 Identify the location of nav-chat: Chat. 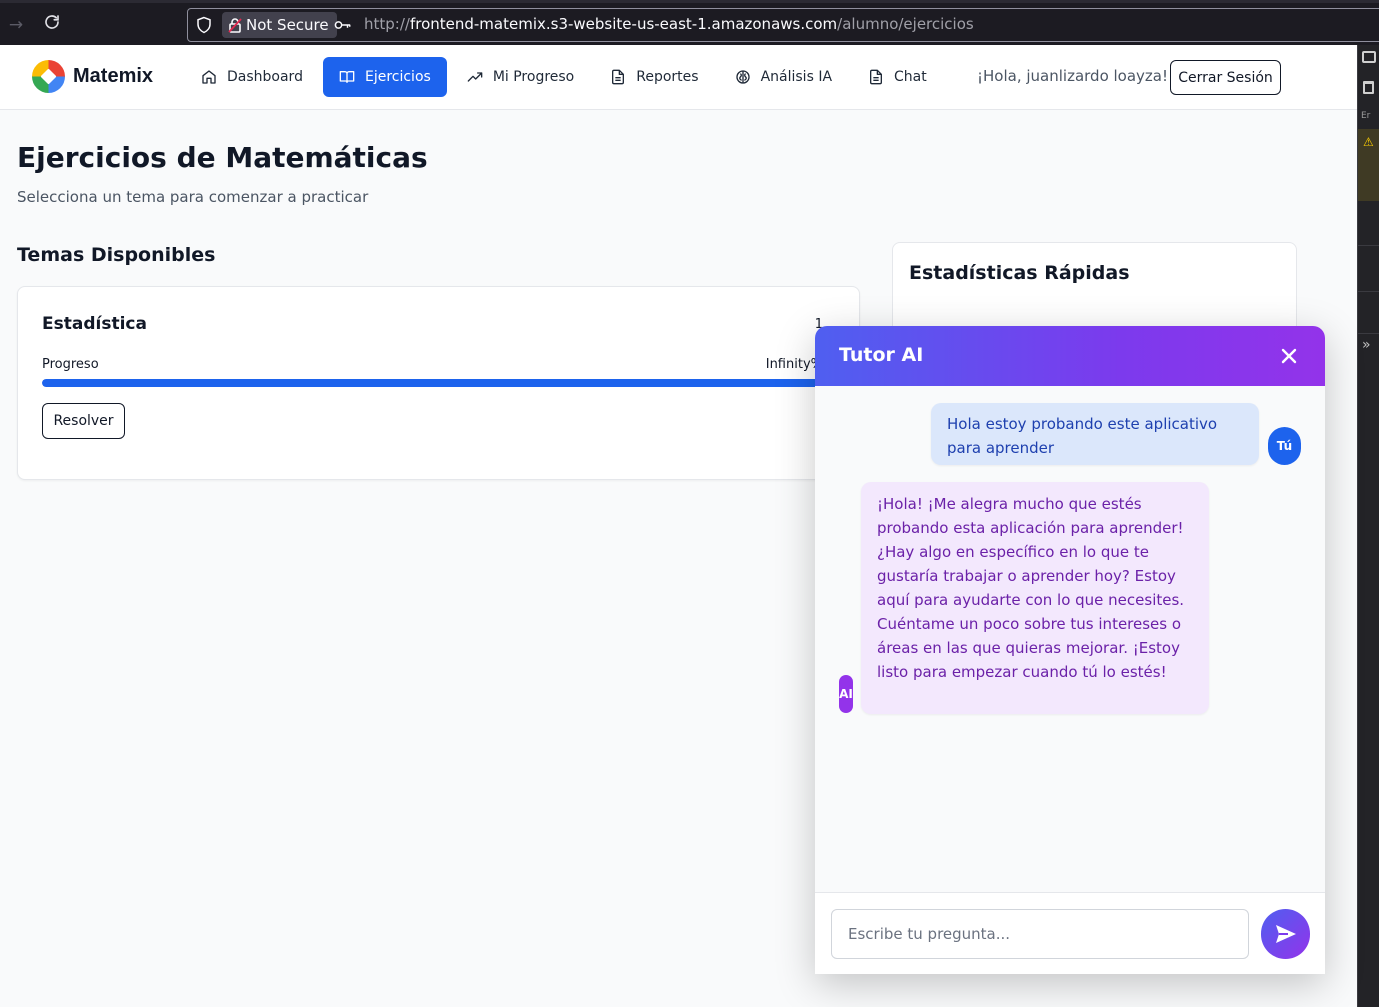
(897, 77).